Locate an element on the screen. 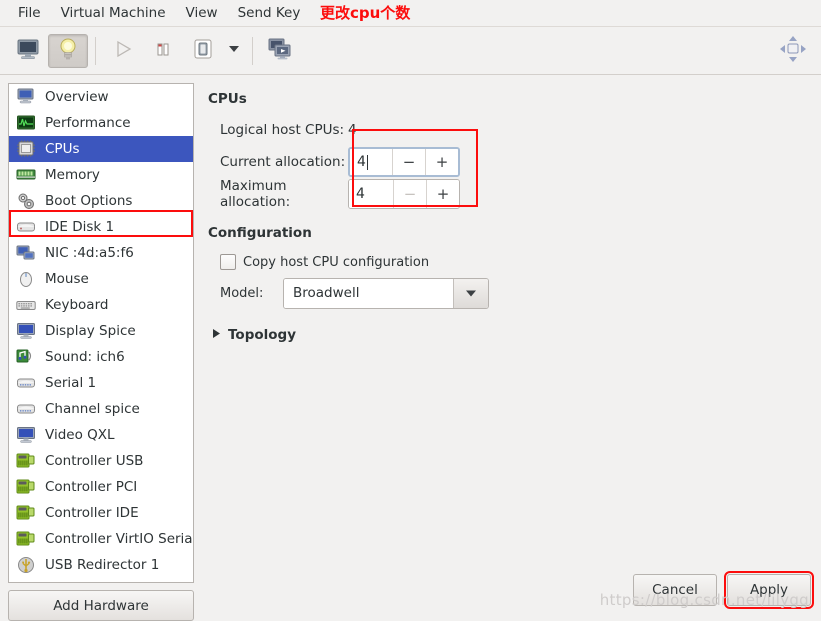  sidebar-item-sound-ich6: Sound: ich6 is located at coordinates (101, 357).